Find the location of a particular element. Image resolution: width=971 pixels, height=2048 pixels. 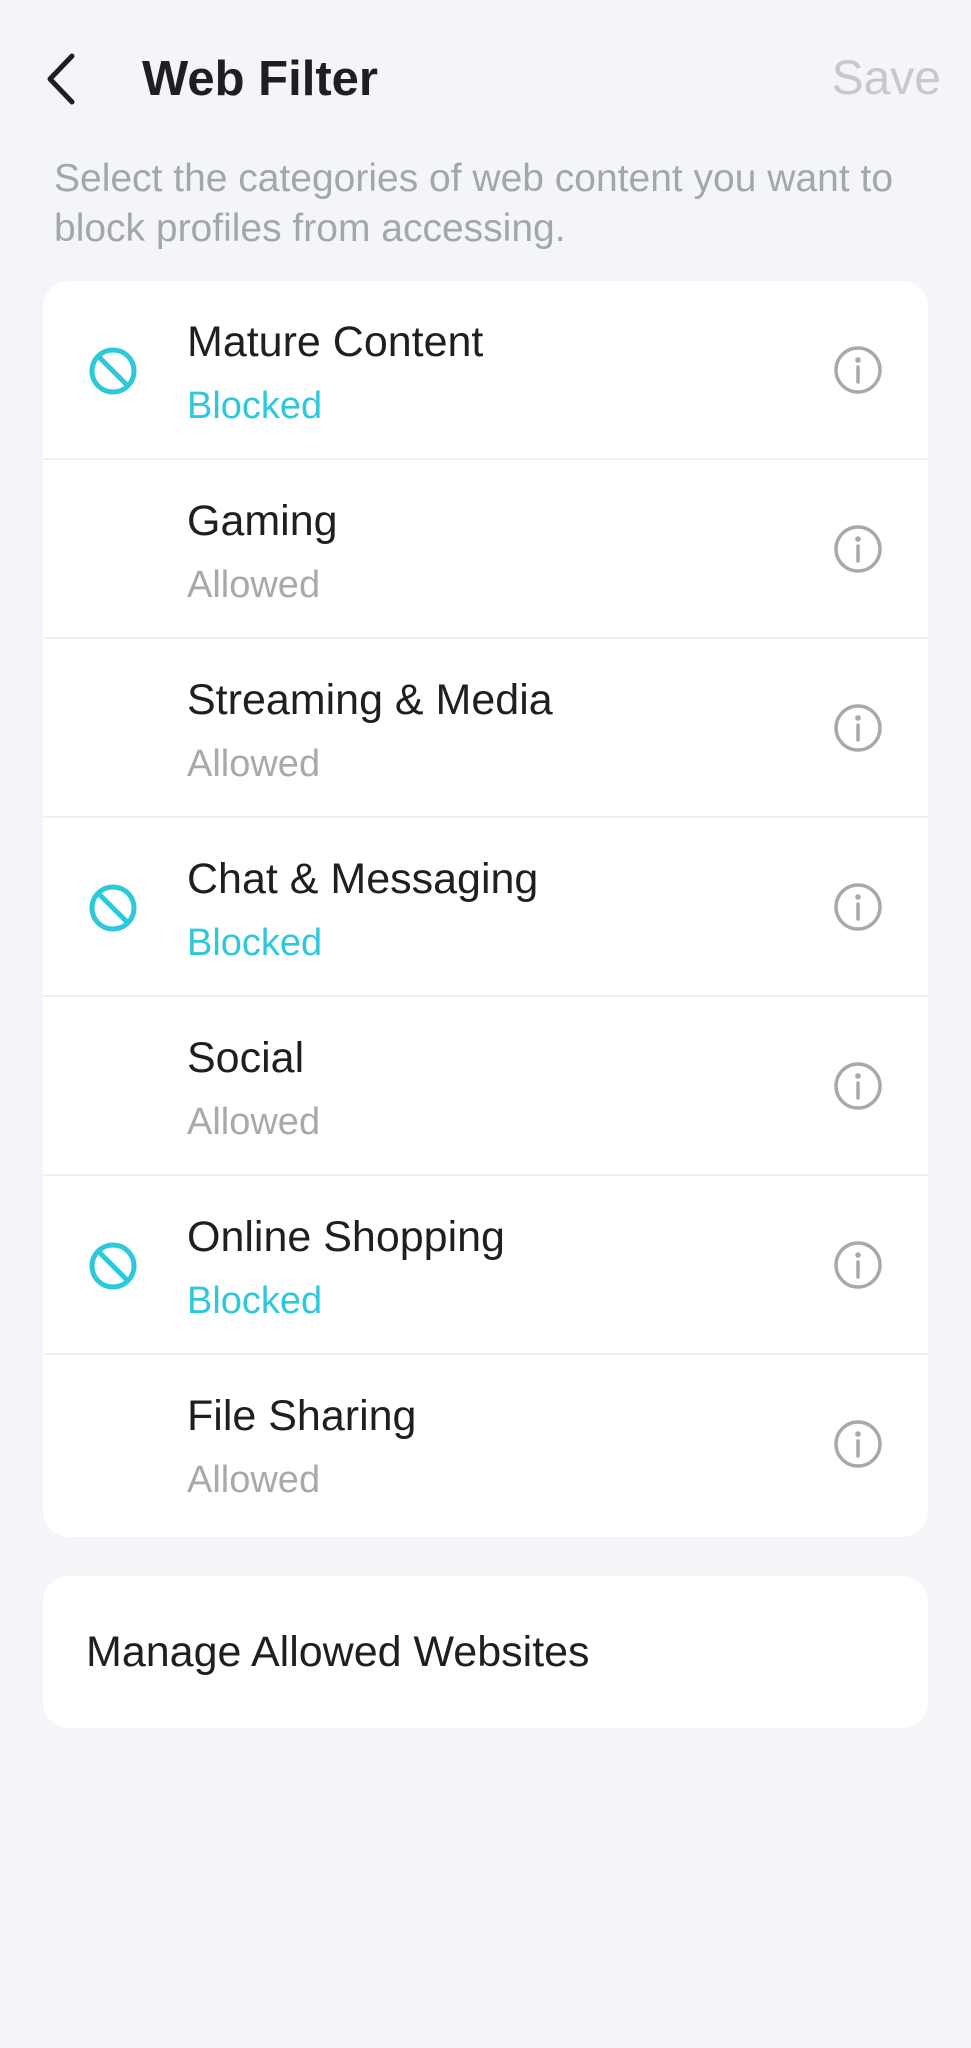

category-name: Social is located at coordinates (246, 1058).